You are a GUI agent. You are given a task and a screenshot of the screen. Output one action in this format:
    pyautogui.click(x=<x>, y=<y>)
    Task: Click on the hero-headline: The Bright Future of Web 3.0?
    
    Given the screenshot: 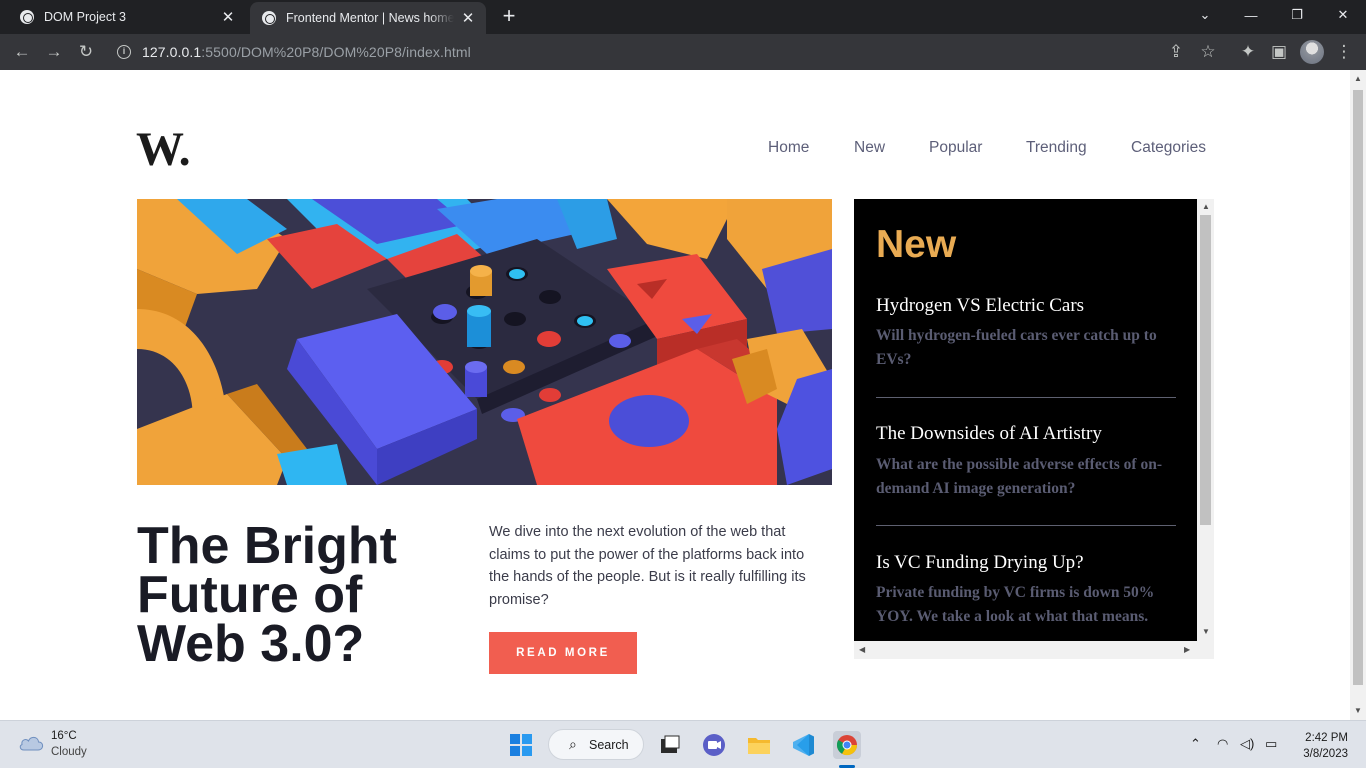 What is the action you would take?
    pyautogui.click(x=267, y=595)
    